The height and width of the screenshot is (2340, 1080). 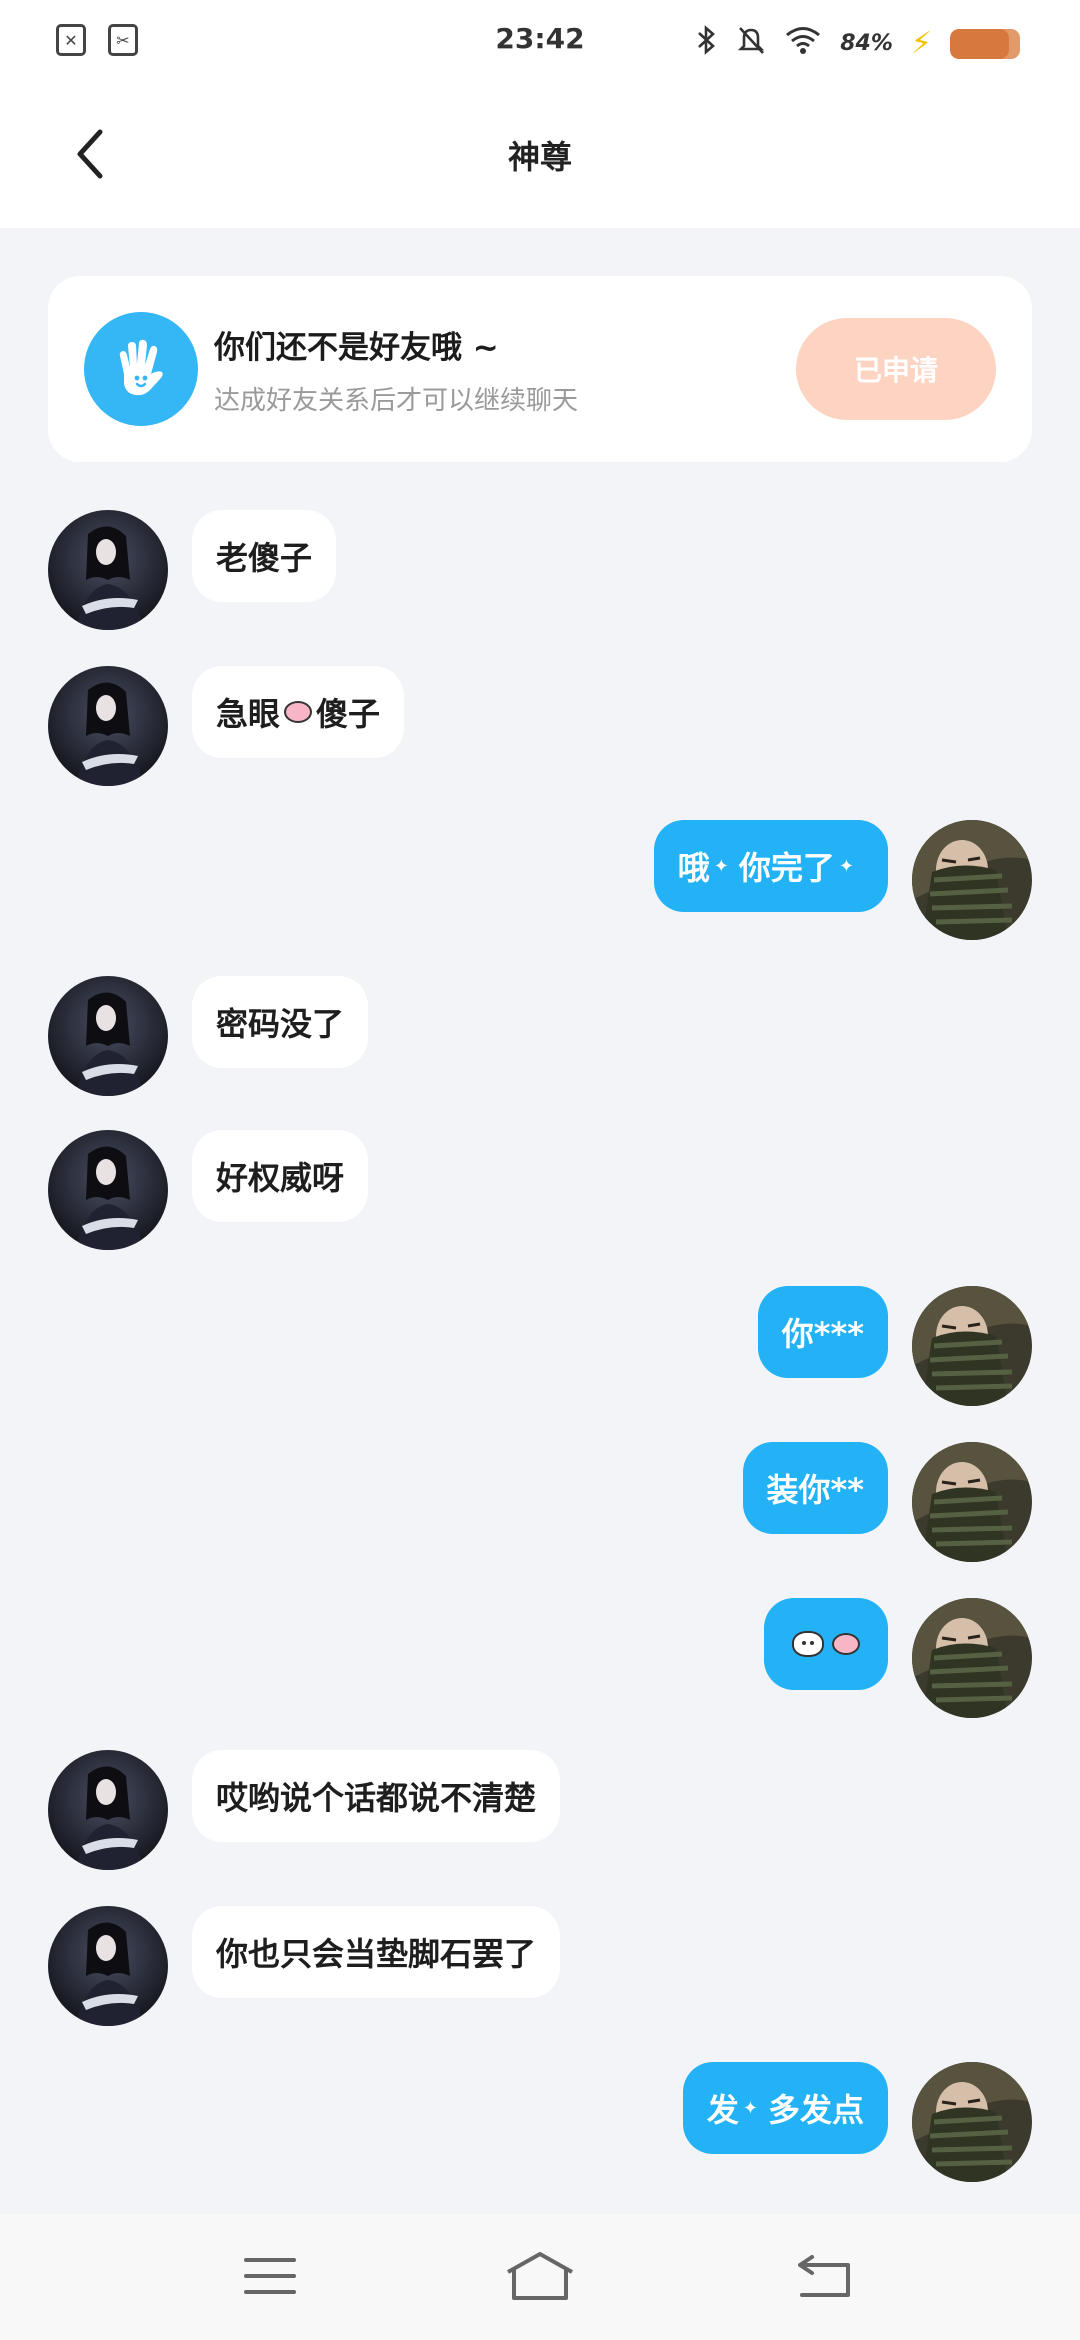 I want to click on message-bubble-incoming: 急眼 傻子, so click(x=298, y=712).